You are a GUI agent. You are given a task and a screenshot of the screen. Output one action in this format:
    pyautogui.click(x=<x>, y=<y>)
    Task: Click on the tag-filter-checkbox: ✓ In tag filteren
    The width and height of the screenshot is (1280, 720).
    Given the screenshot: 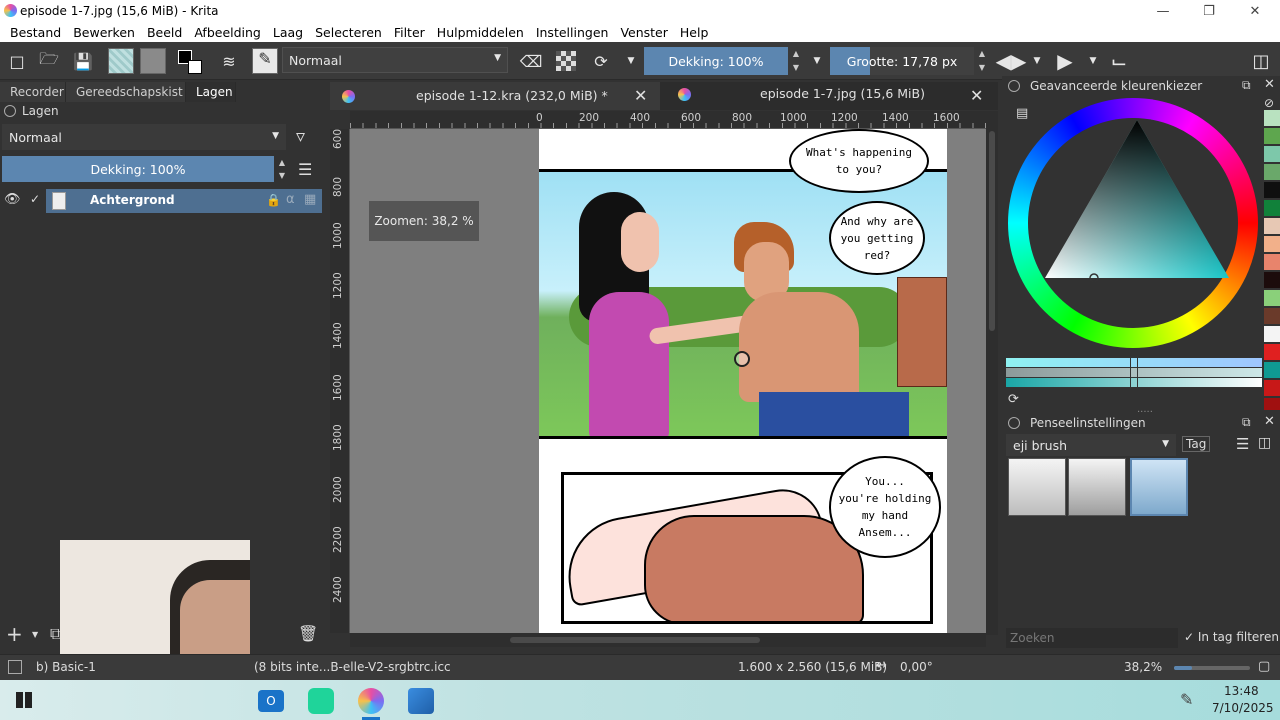 What is the action you would take?
    pyautogui.click(x=1231, y=637)
    